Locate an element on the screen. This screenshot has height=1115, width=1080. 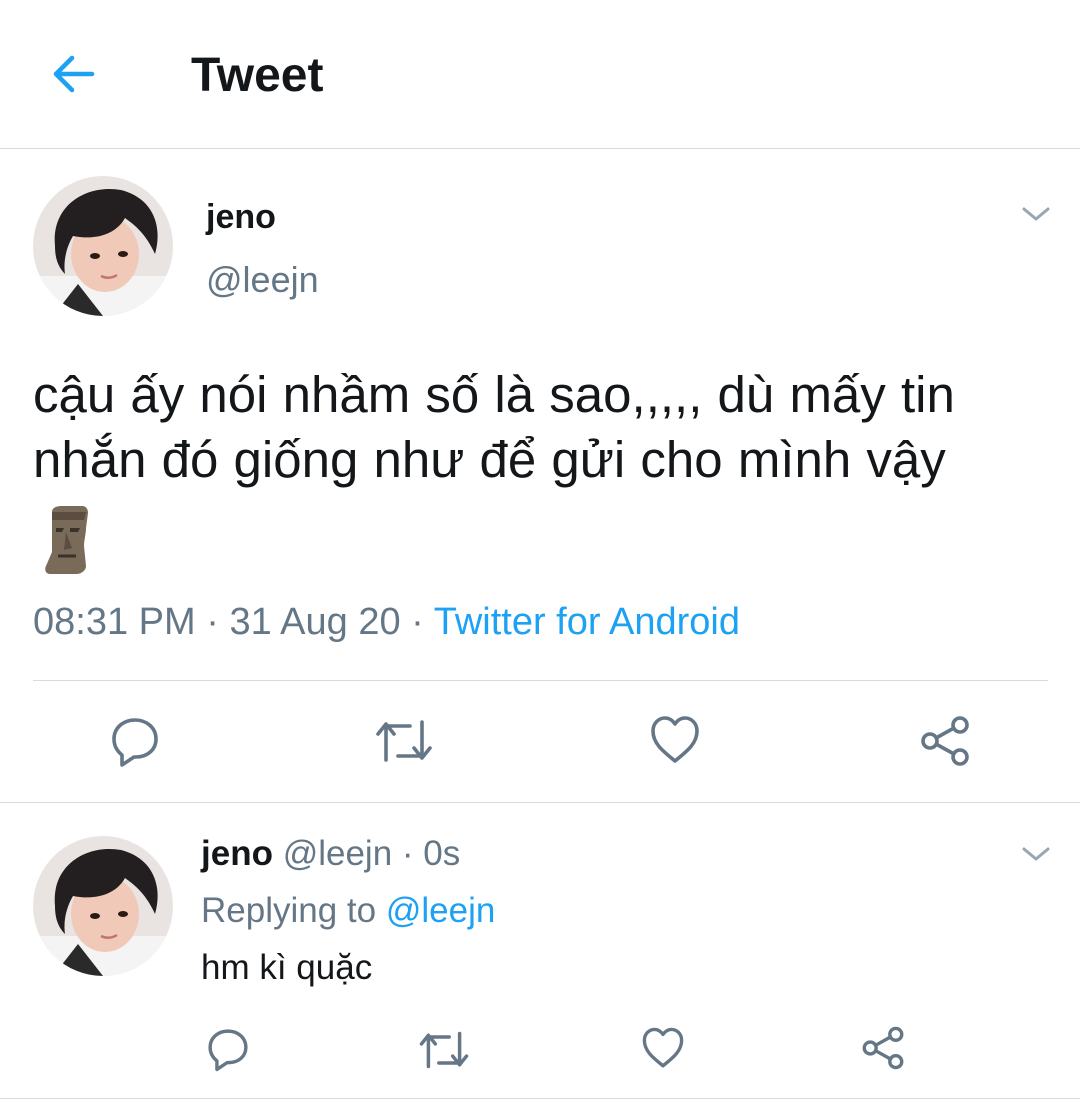
reply-like-button is located at coordinates (663, 1048).